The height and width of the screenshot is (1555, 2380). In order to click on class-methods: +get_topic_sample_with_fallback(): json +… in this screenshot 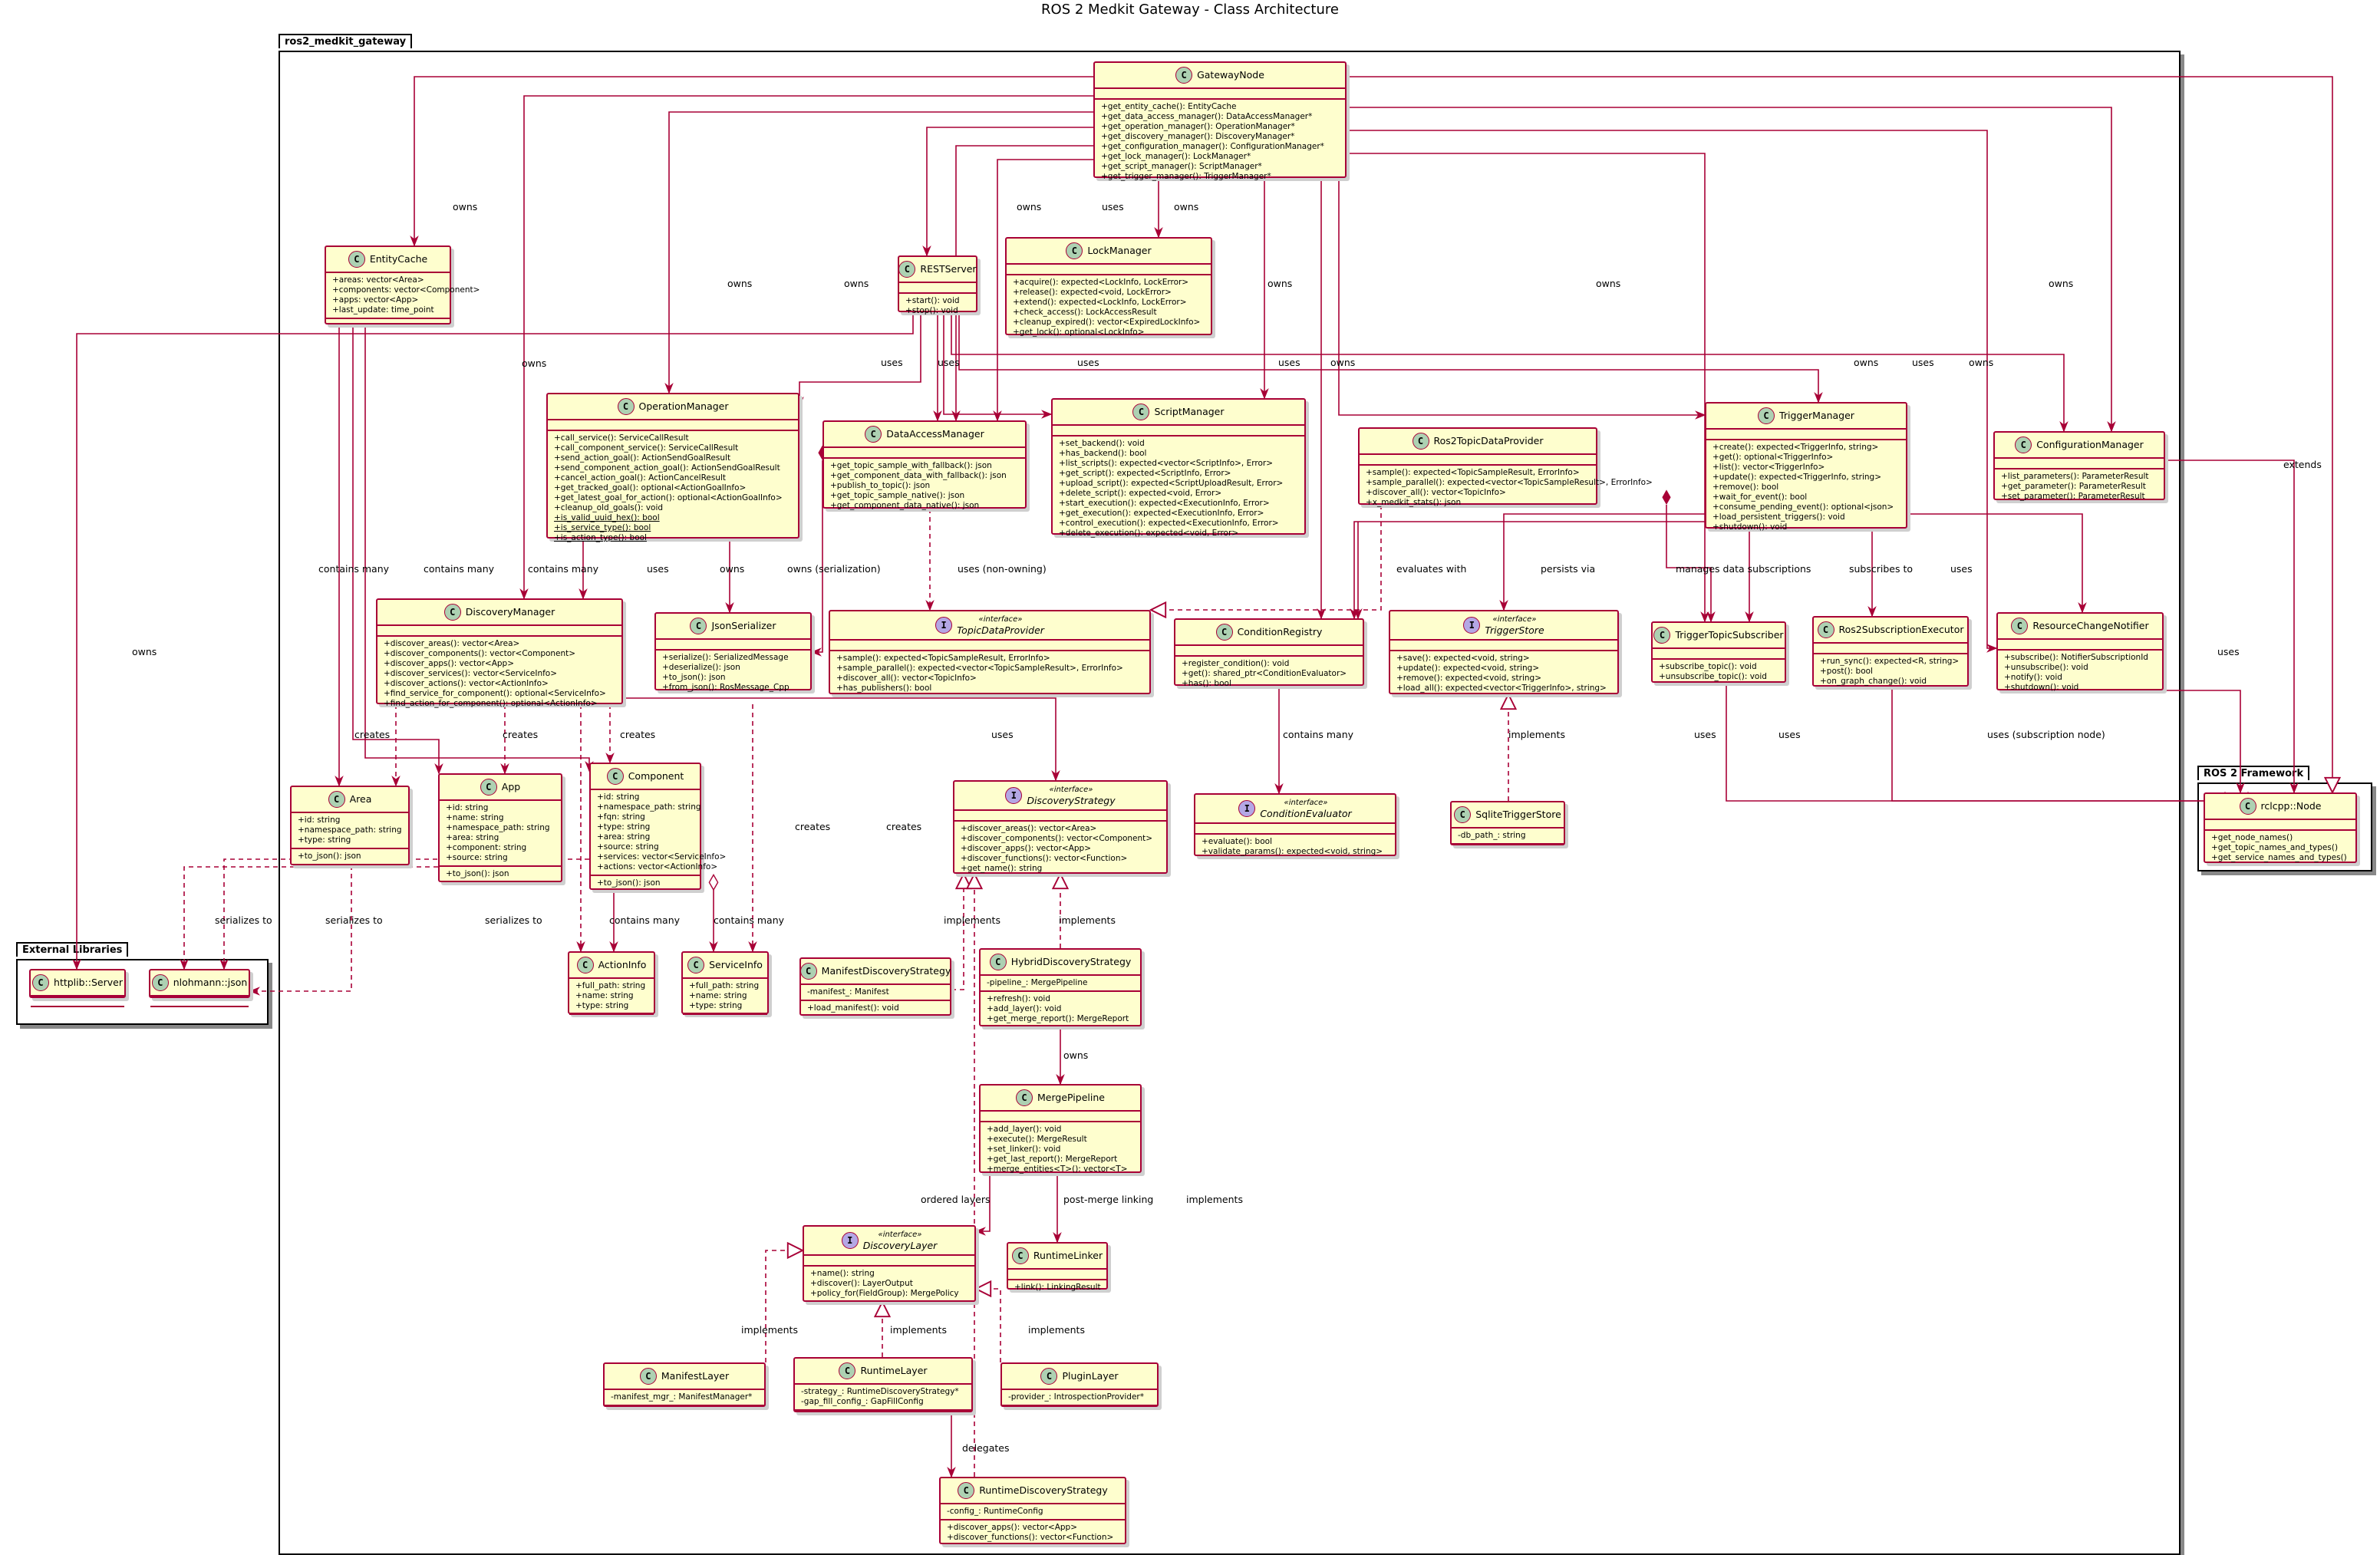, I will do `click(925, 486)`.